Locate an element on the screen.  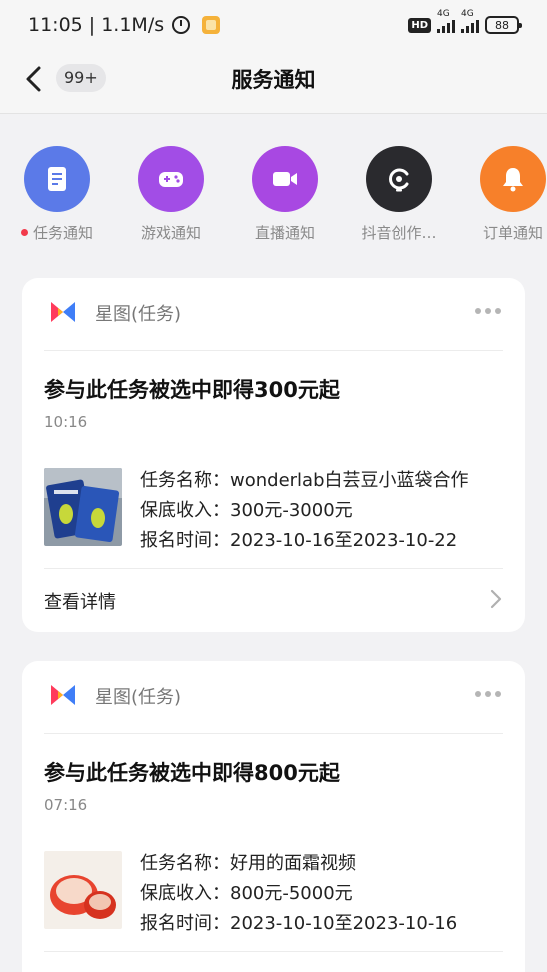
category-label-wrap: 任务通知 is located at coordinates (56, 232).